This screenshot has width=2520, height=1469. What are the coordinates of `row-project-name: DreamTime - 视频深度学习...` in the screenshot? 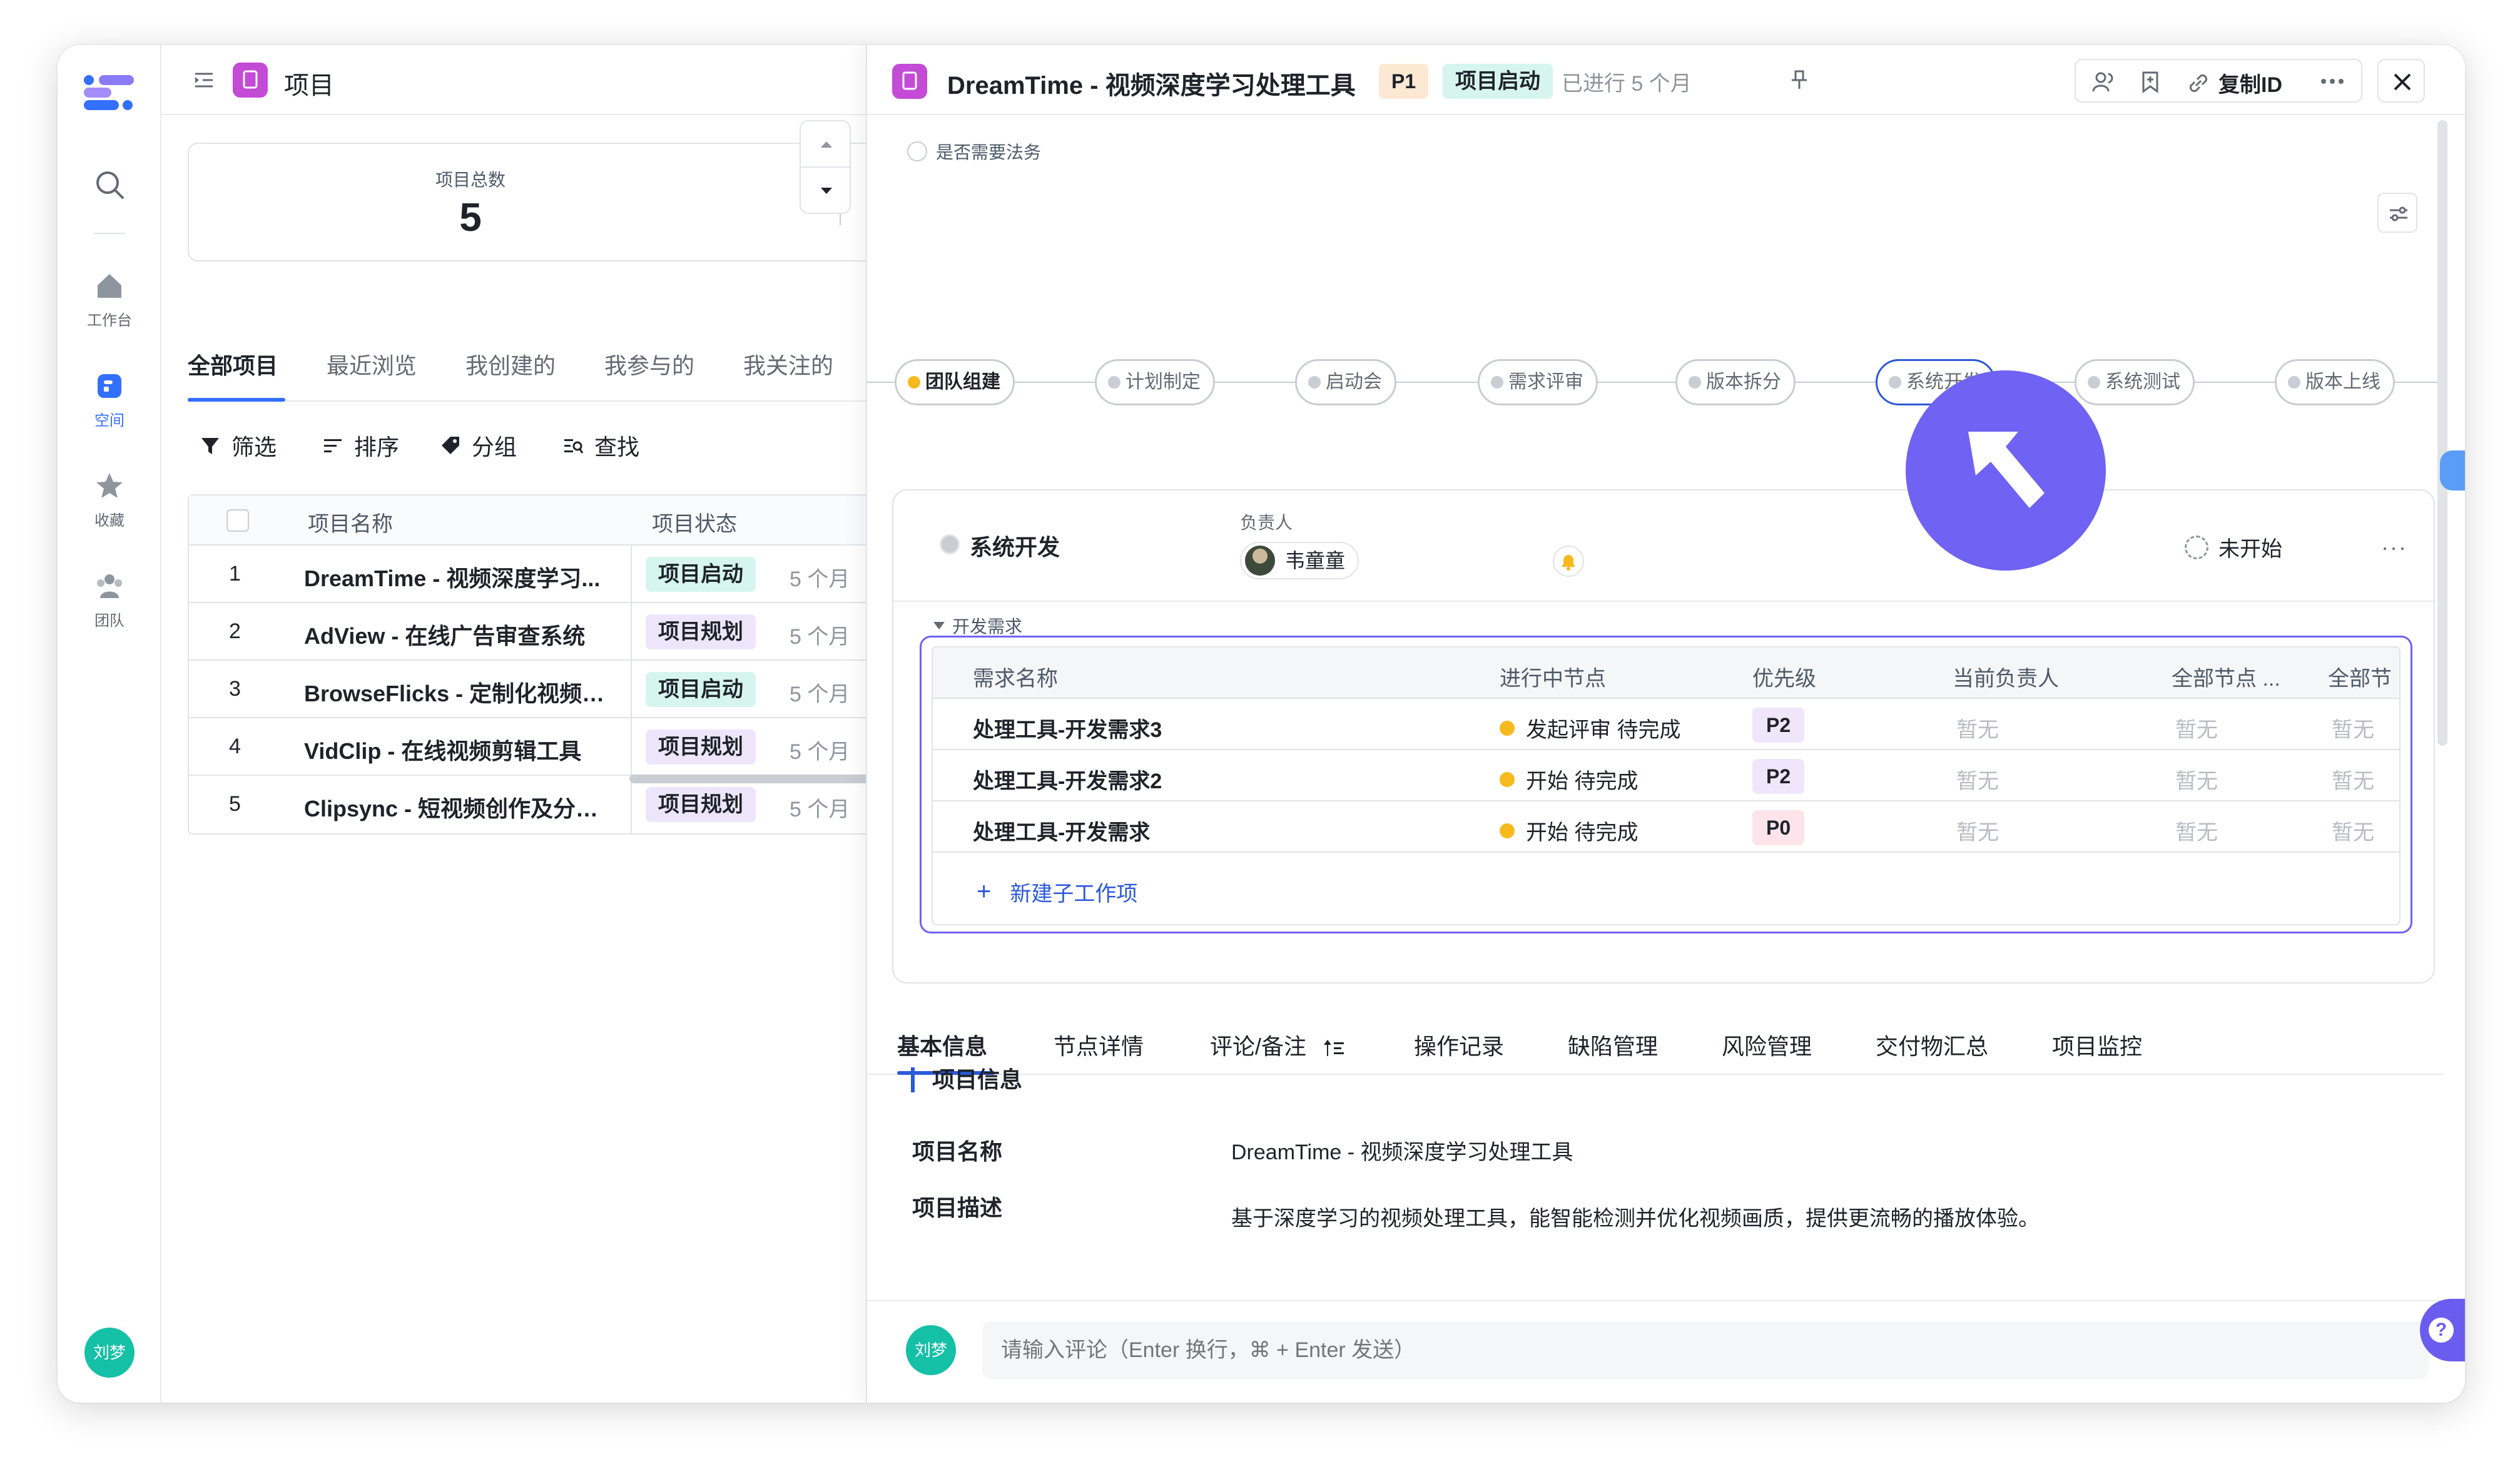 It's located at (460, 577).